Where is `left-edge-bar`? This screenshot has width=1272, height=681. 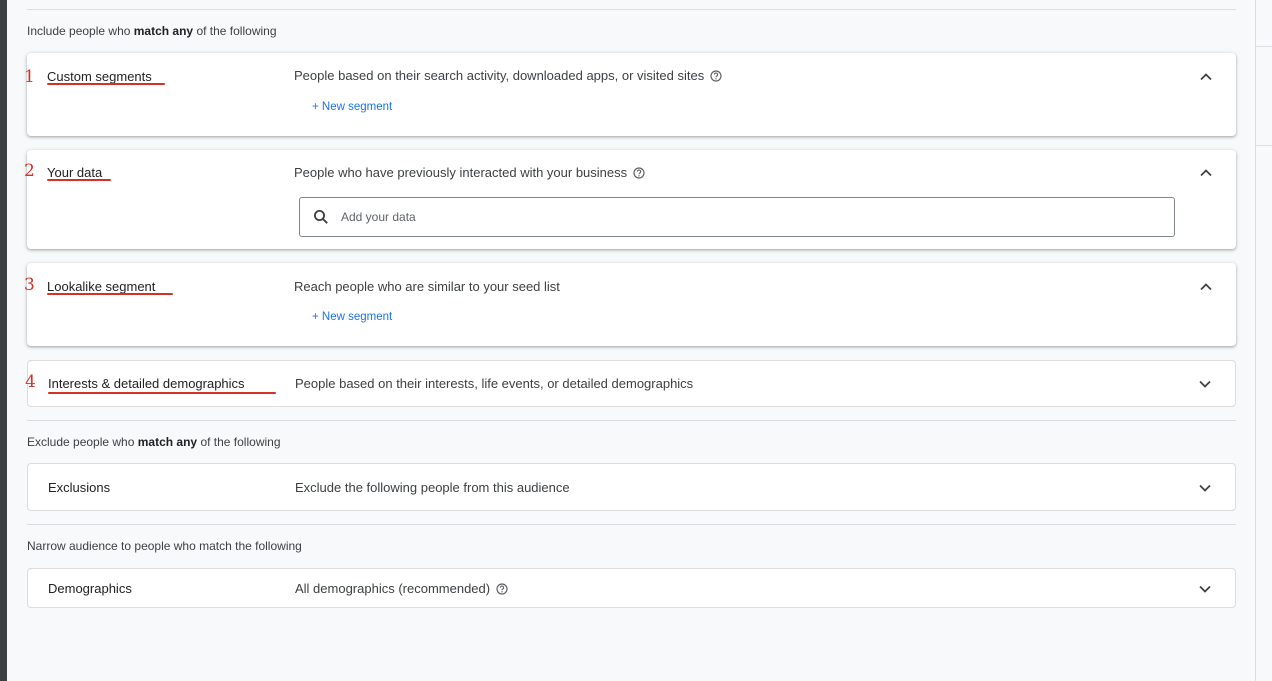
left-edge-bar is located at coordinates (3, 340).